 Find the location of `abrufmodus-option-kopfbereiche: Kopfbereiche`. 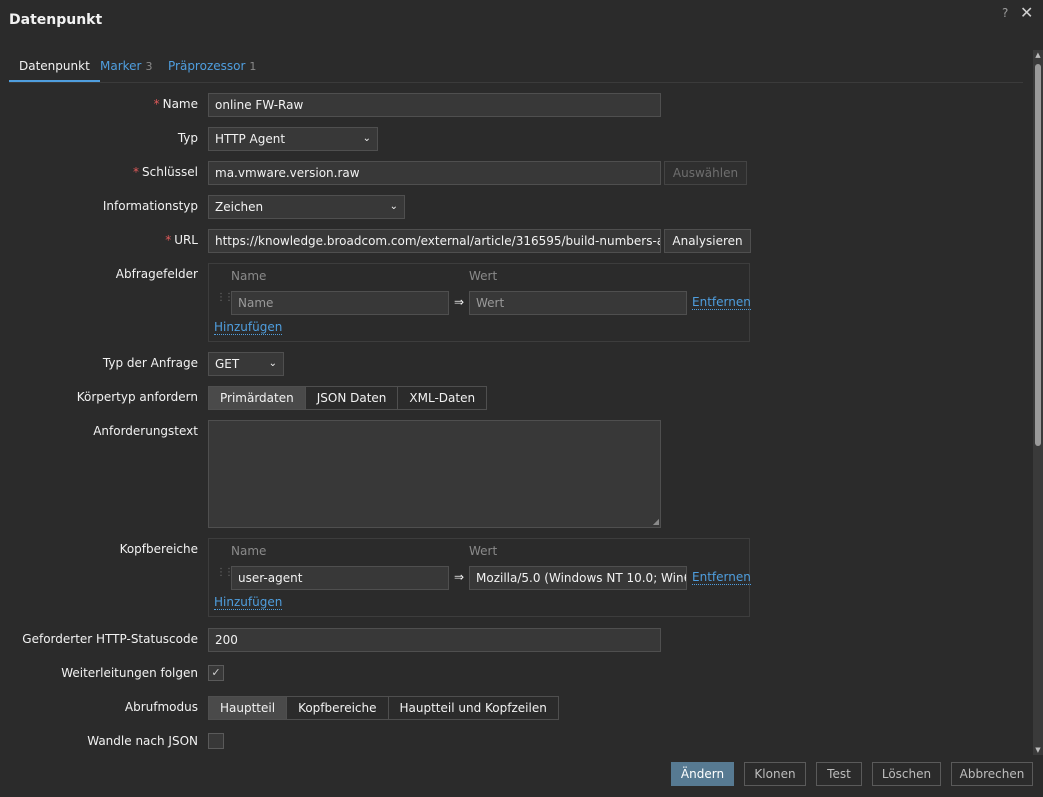

abrufmodus-option-kopfbereiche: Kopfbereiche is located at coordinates (337, 708).